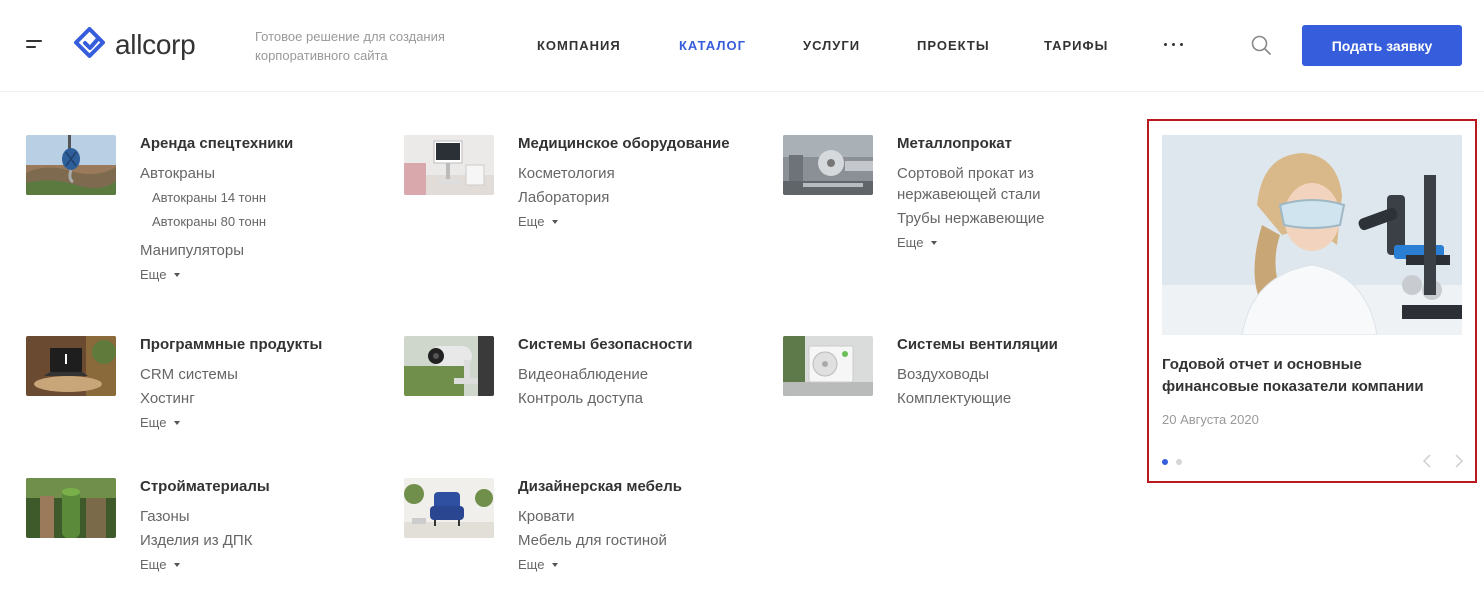 This screenshot has width=1484, height=607. I want to click on catalog-link: Хостинг, so click(260, 398).